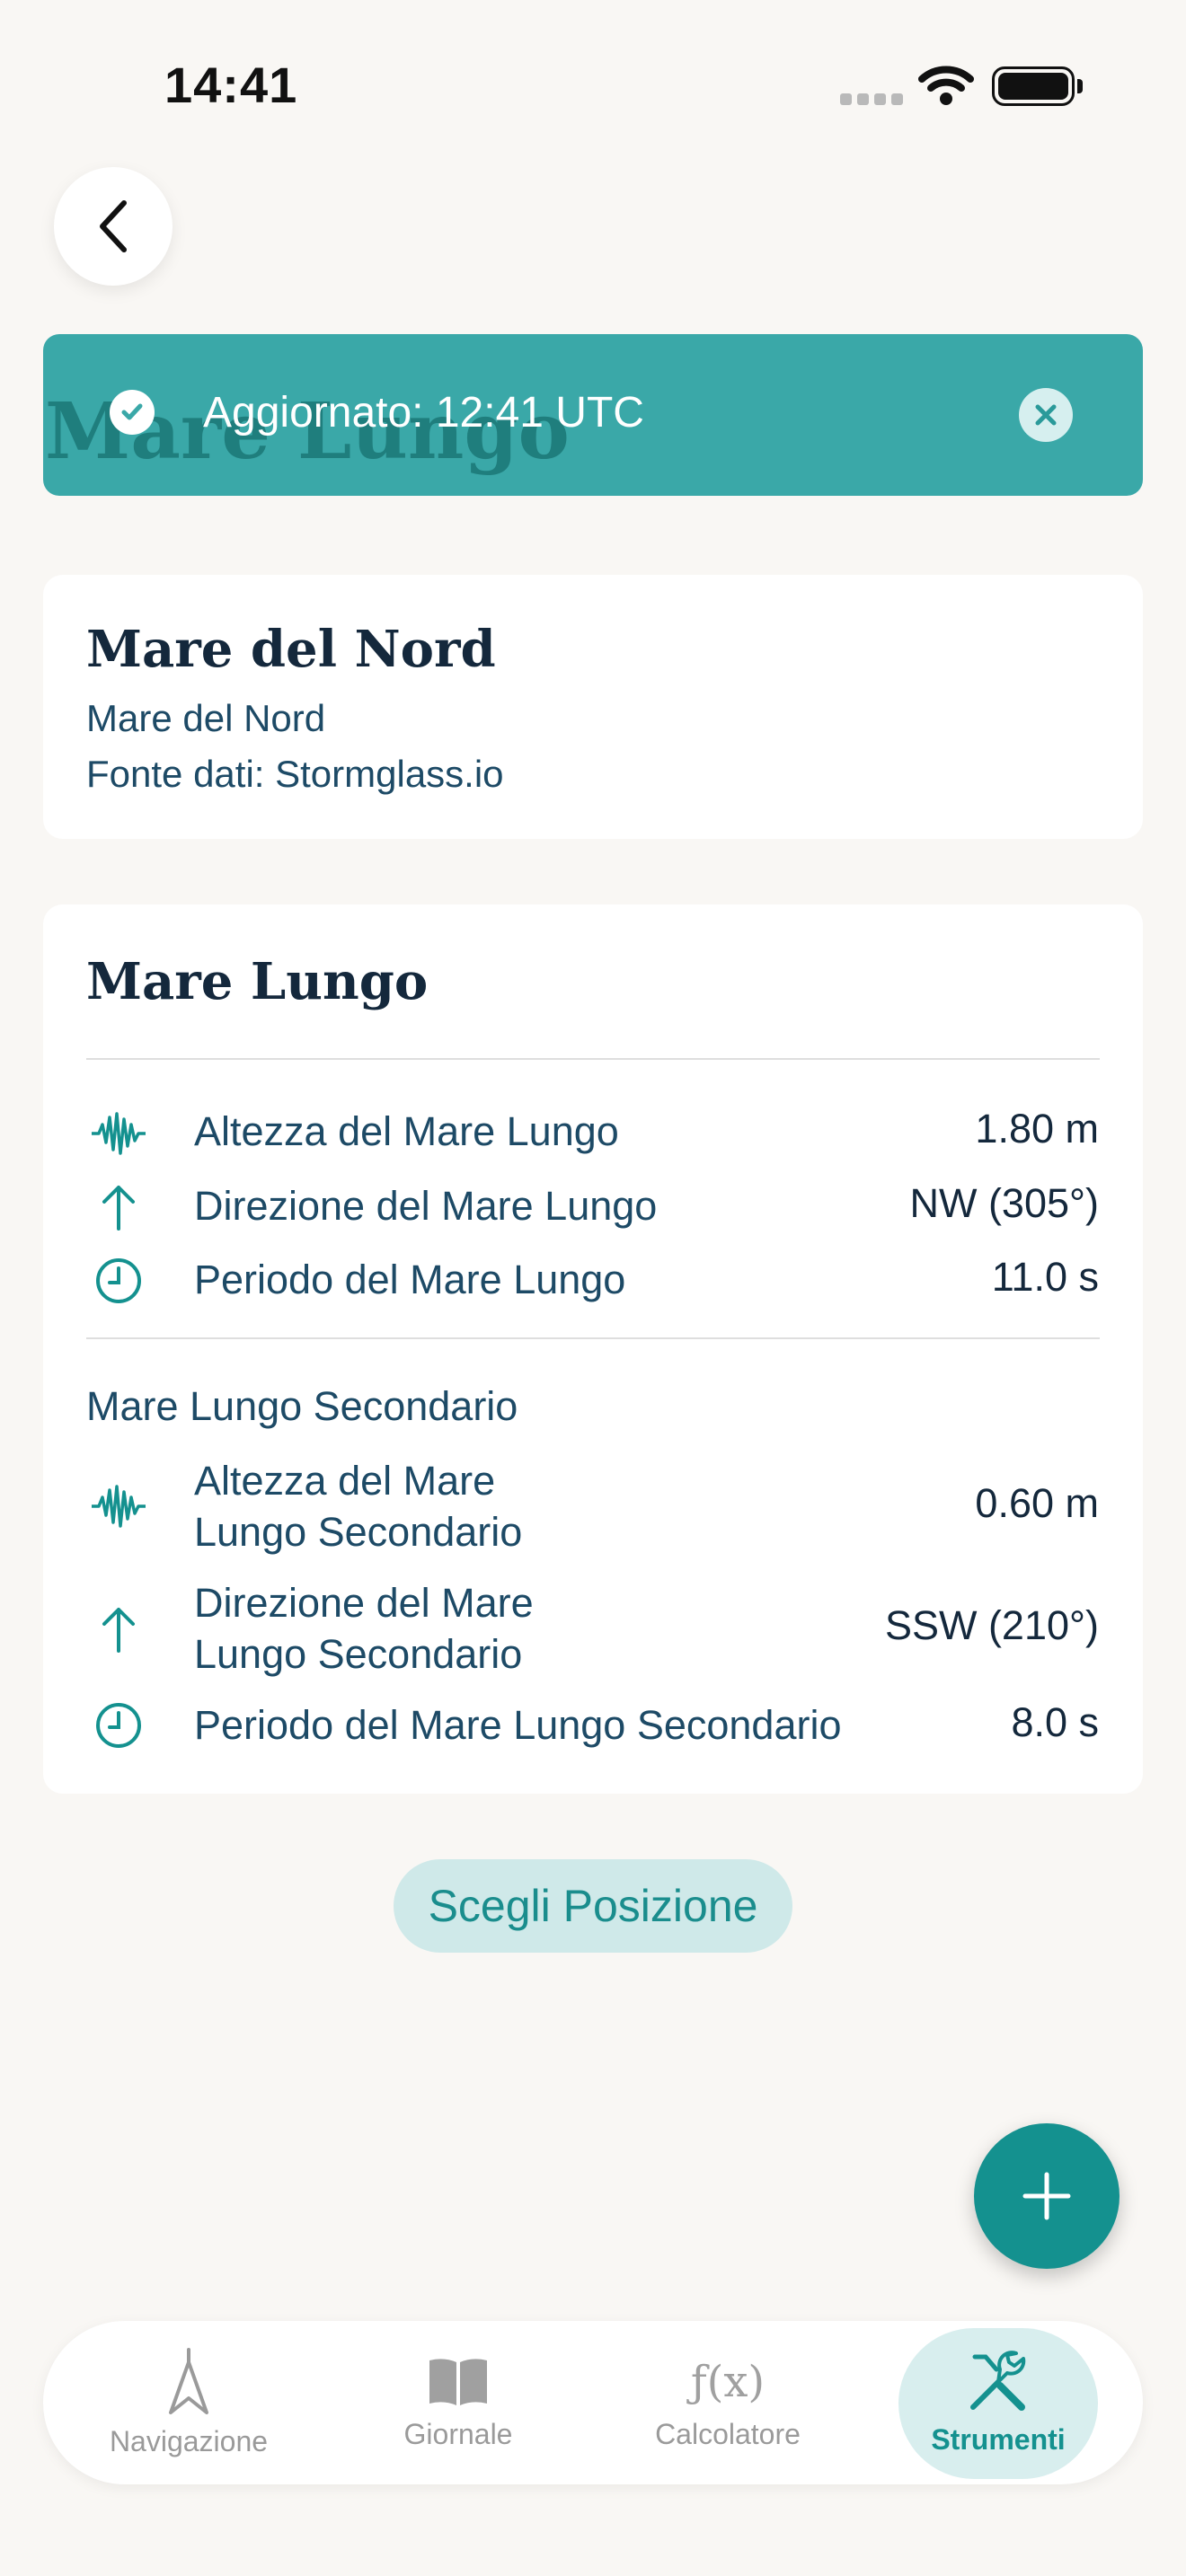 The image size is (1186, 2576). I want to click on tab-giornale: Giornale, so click(458, 2402).